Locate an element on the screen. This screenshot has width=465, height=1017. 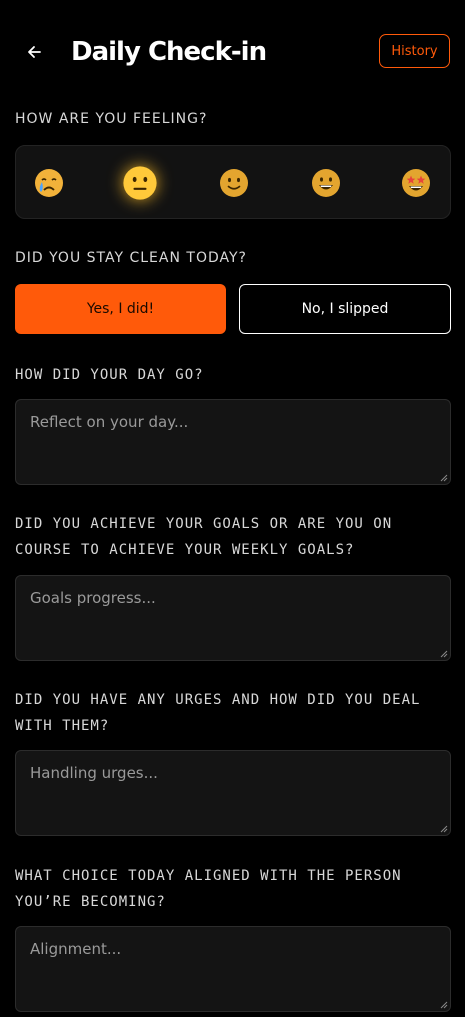
header-bar: Daily Check-in History is located at coordinates (232, 52).